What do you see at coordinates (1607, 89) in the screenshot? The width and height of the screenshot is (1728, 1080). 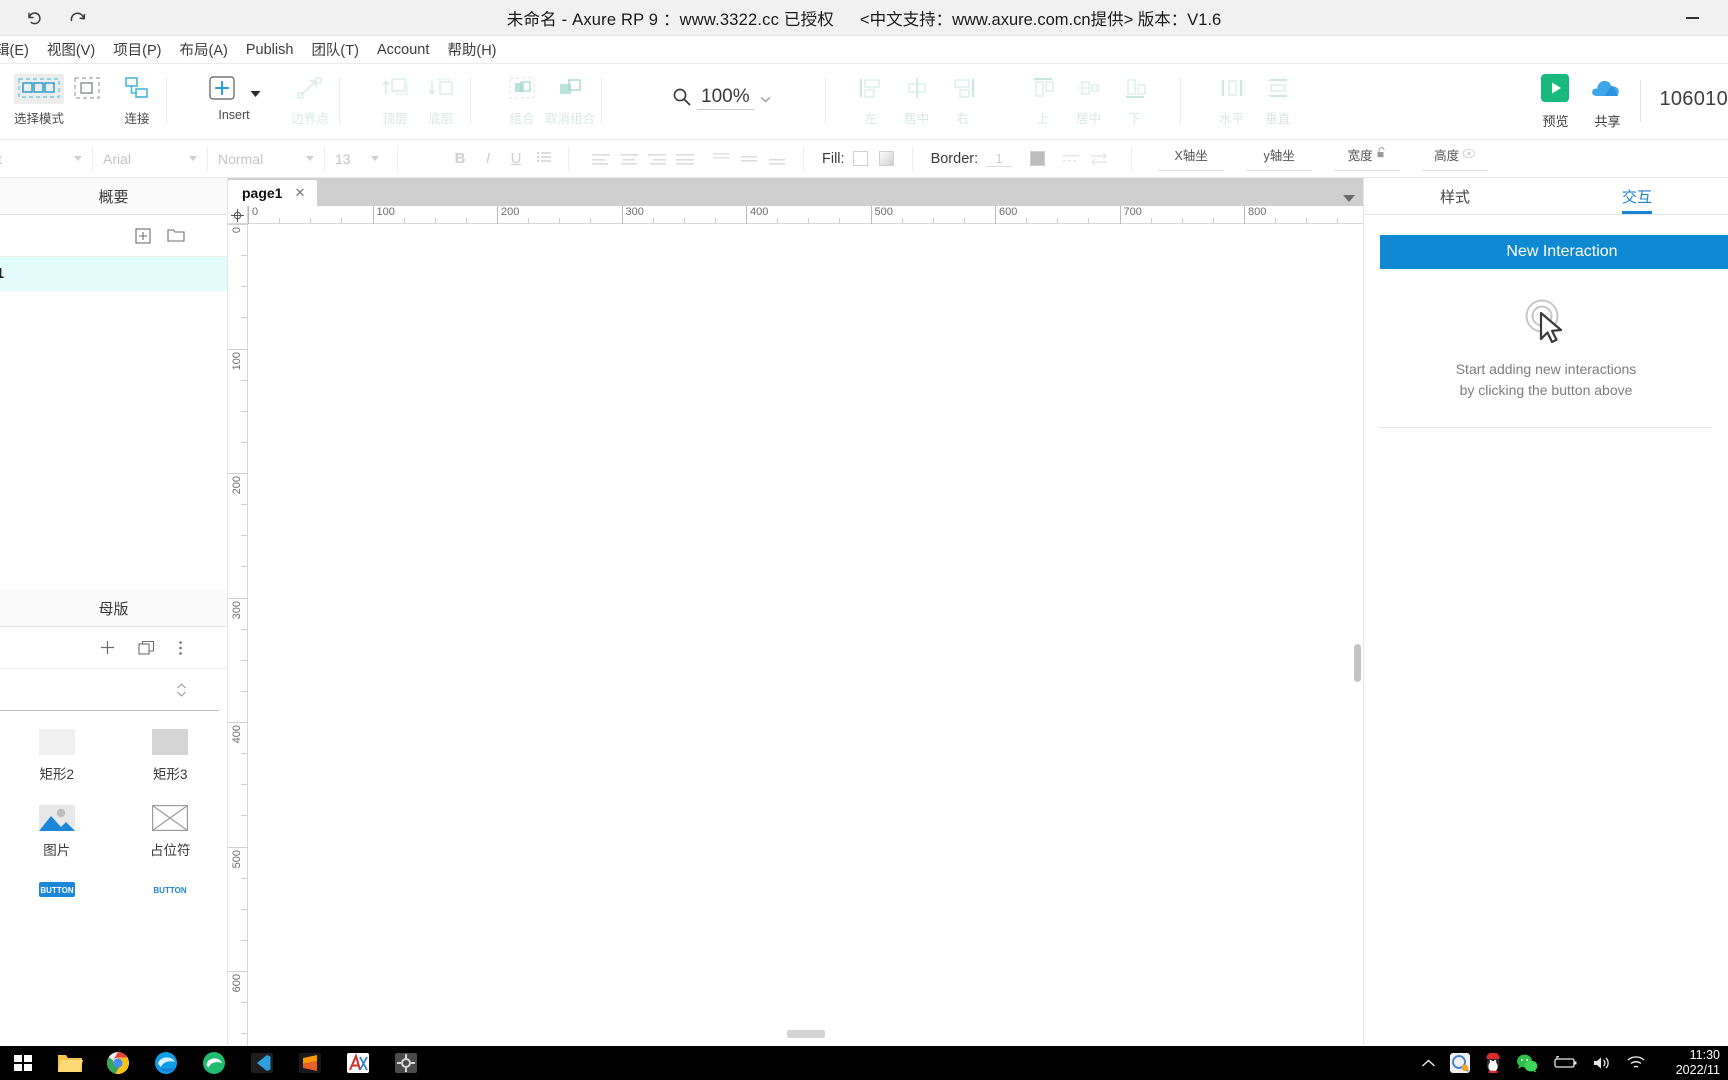 I see `share-cloud-icon` at bounding box center [1607, 89].